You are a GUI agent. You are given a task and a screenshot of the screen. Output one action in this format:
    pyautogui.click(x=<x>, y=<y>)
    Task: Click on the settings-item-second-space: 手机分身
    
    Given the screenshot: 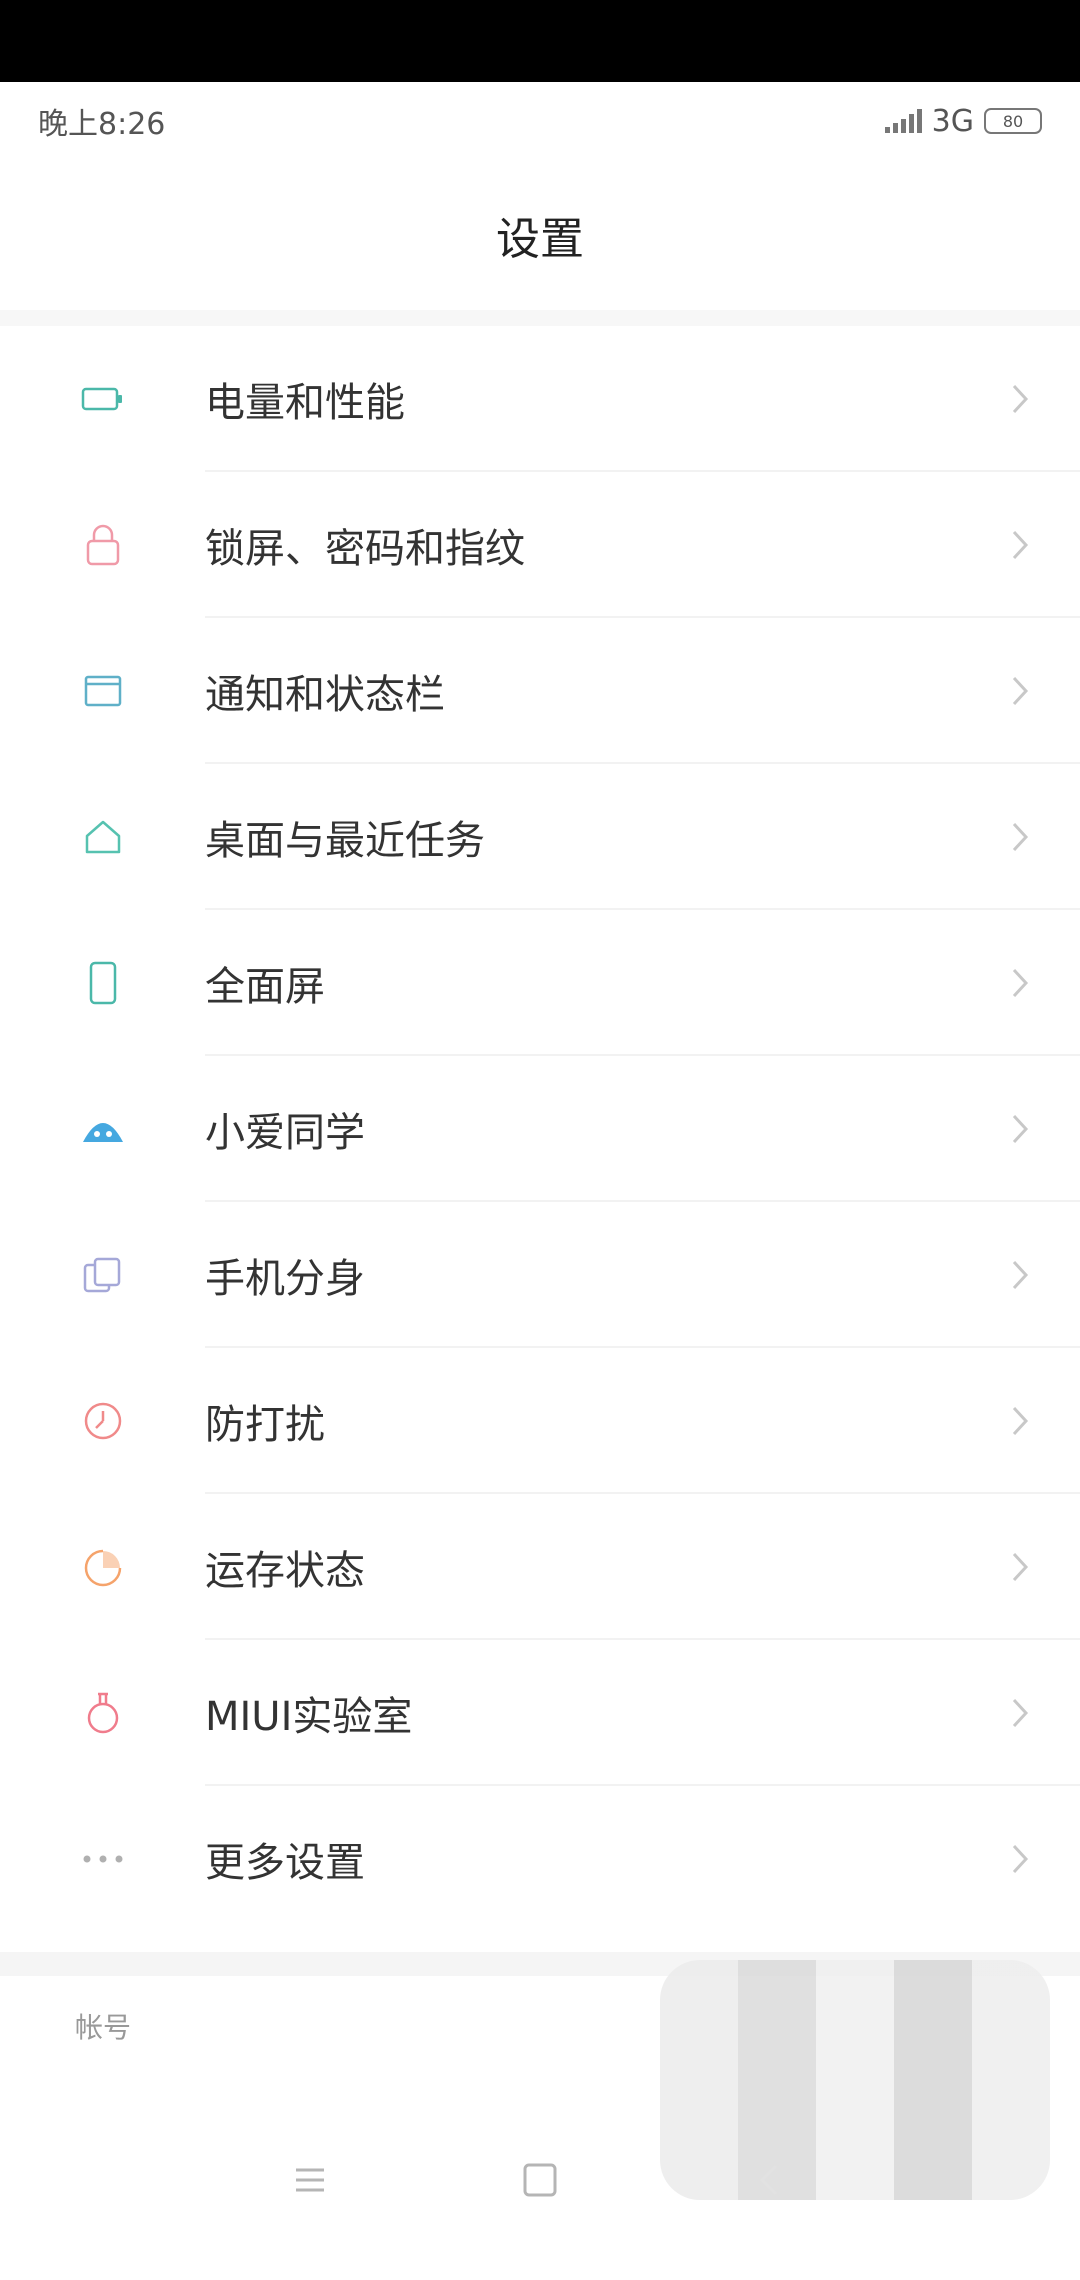 What is the action you would take?
    pyautogui.click(x=540, y=1275)
    